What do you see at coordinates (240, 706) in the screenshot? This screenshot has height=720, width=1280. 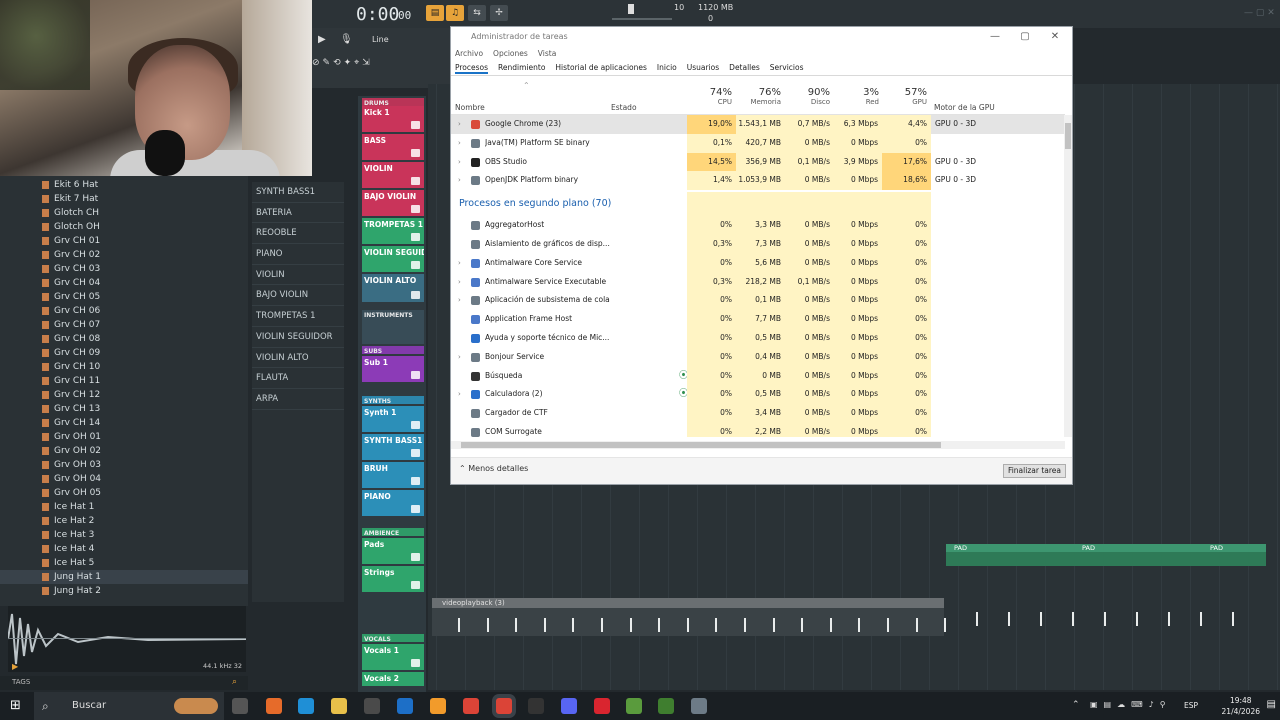 I see `task-view-icon` at bounding box center [240, 706].